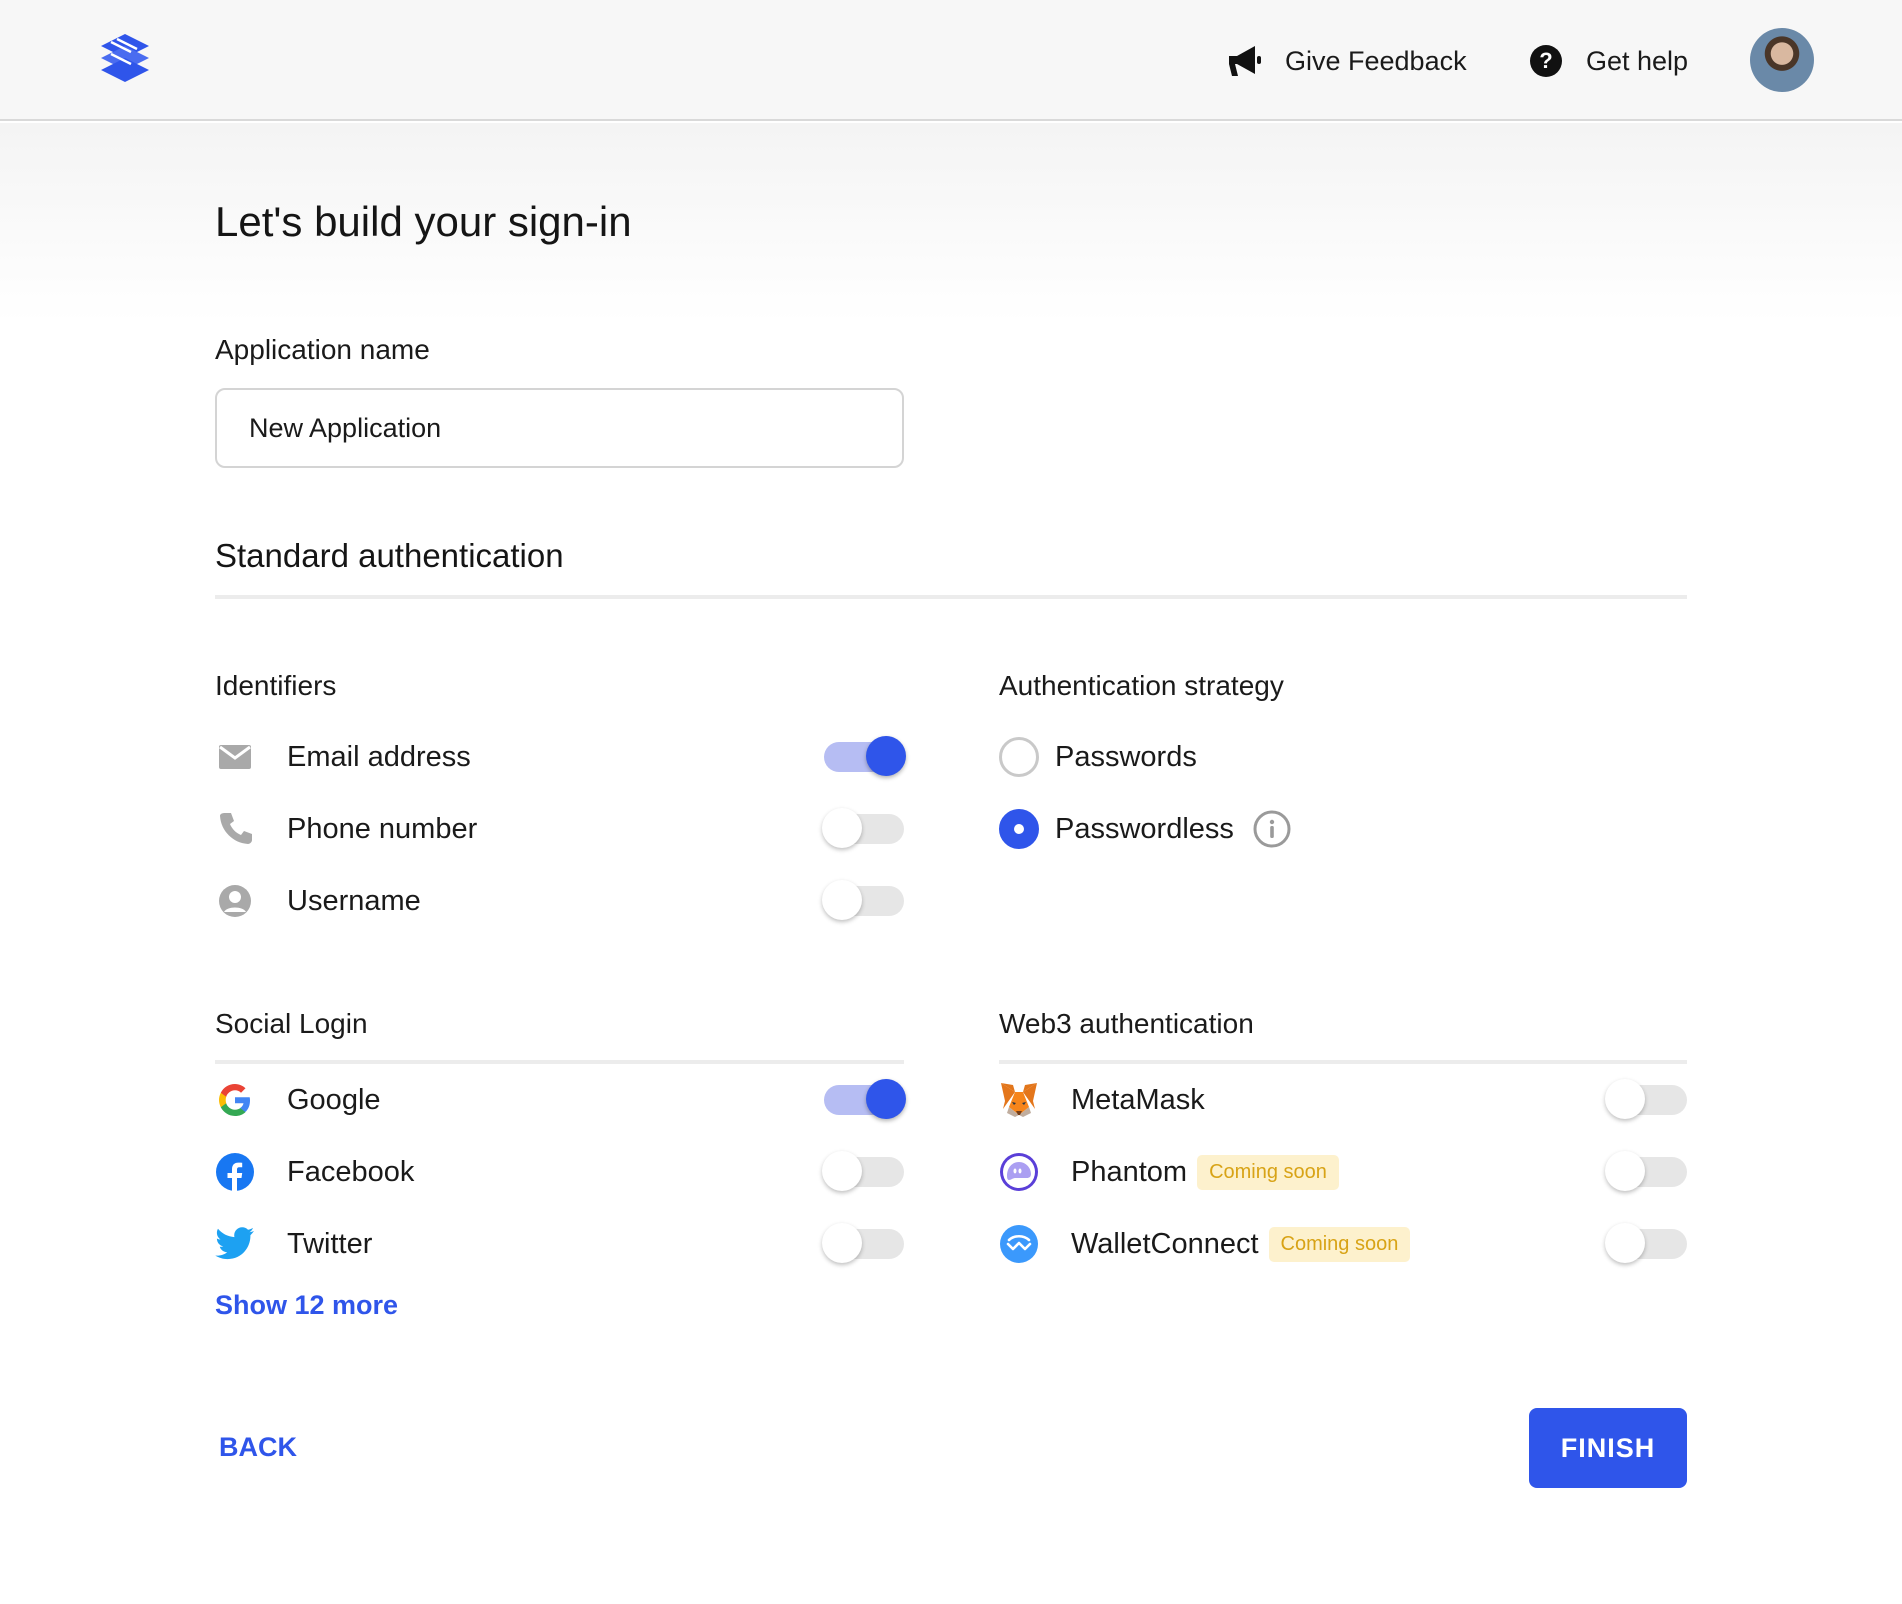 The height and width of the screenshot is (1604, 1902). Describe the element at coordinates (235, 829) in the screenshot. I see `phone-icon` at that location.